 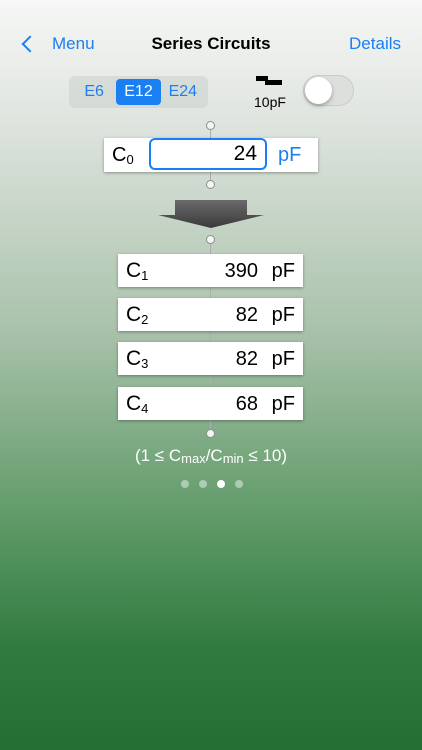 What do you see at coordinates (212, 484) in the screenshot?
I see `page-indicator` at bounding box center [212, 484].